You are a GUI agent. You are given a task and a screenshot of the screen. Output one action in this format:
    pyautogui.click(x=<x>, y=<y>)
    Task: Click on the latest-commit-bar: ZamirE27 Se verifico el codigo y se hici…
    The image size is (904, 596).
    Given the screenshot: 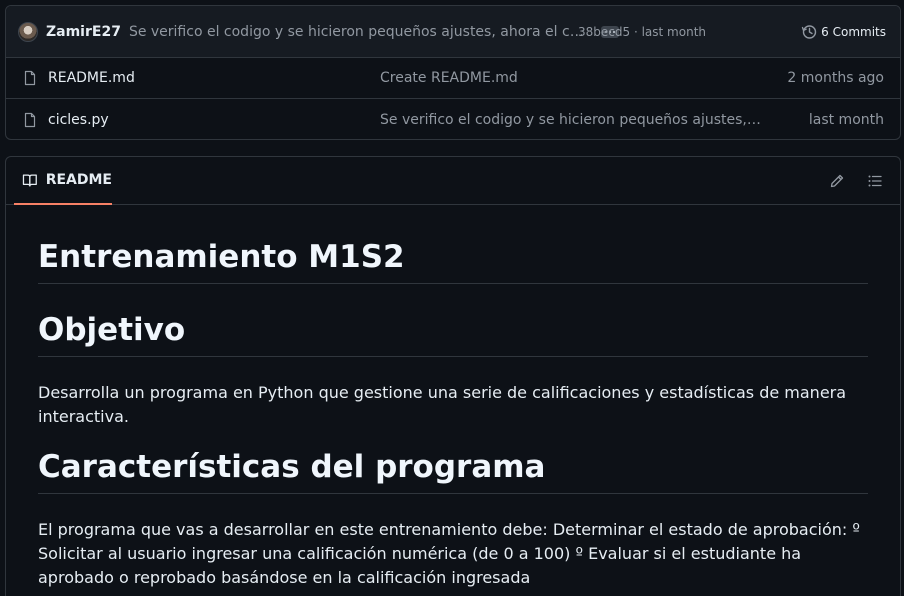 What is the action you would take?
    pyautogui.click(x=453, y=32)
    